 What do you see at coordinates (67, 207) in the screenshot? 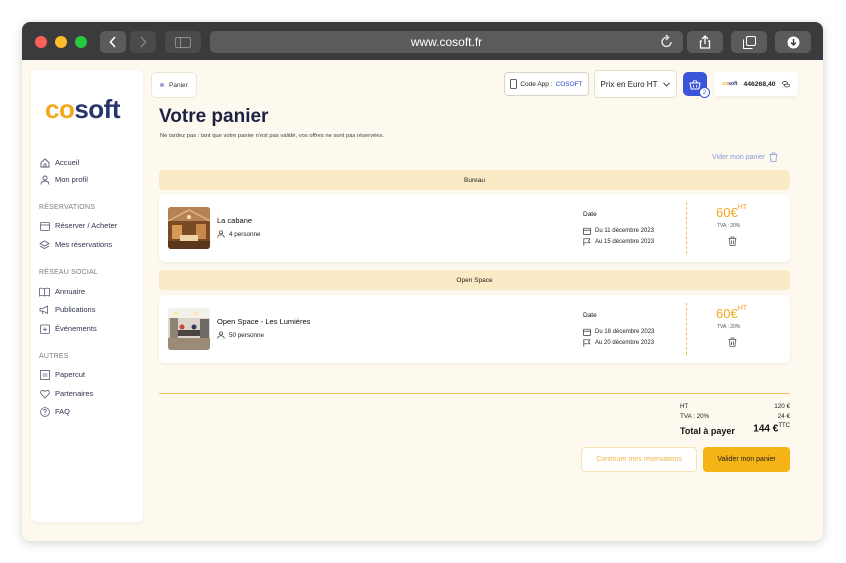
I see `sidebar-section-reservations: RÉSERVATIONS` at bounding box center [67, 207].